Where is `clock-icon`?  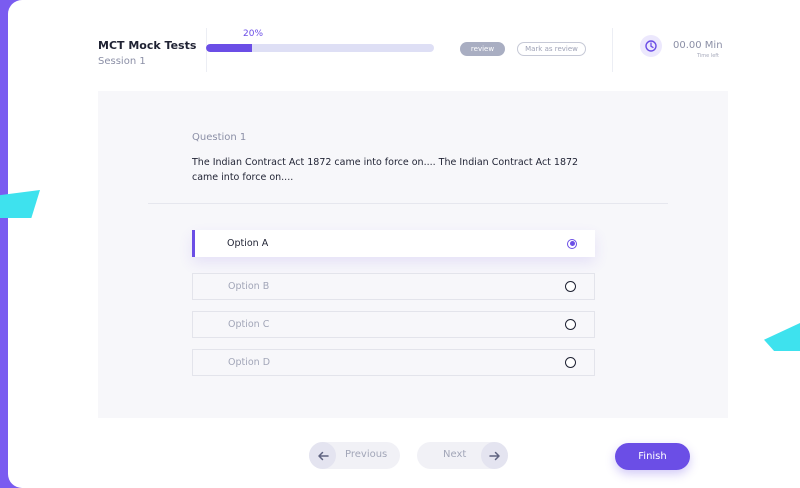
clock-icon is located at coordinates (651, 46).